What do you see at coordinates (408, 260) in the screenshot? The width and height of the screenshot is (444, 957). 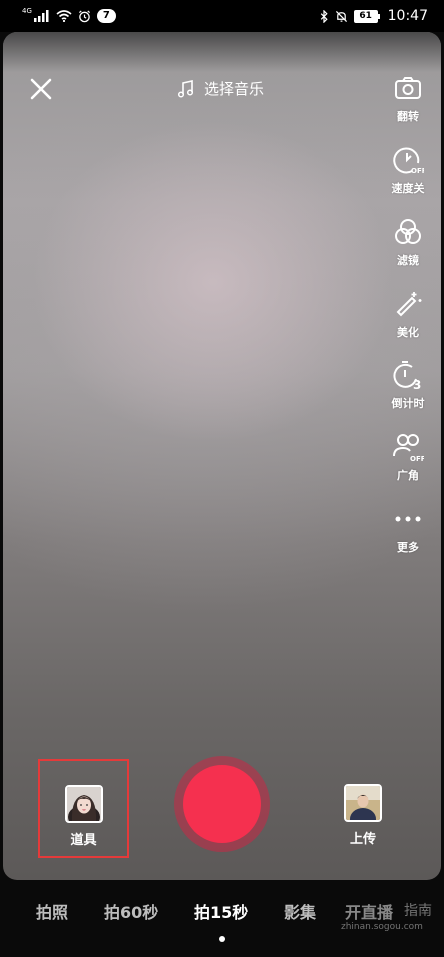 I see `filter-label: 滤镜` at bounding box center [408, 260].